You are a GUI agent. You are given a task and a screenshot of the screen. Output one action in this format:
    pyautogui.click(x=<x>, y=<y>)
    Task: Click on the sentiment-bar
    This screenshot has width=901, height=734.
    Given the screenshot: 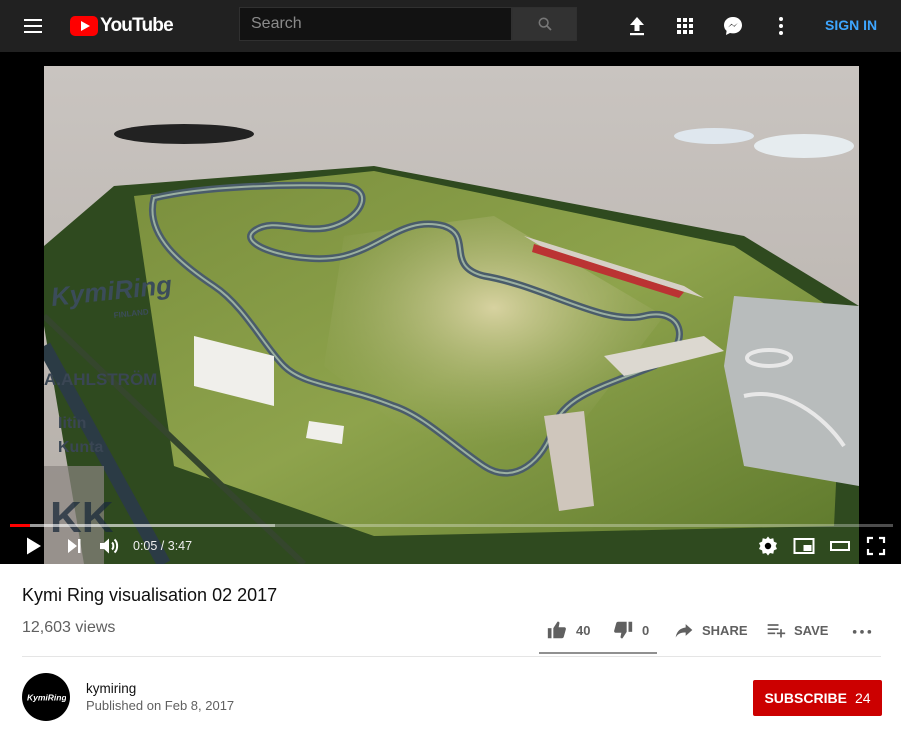 What is the action you would take?
    pyautogui.click(x=598, y=653)
    